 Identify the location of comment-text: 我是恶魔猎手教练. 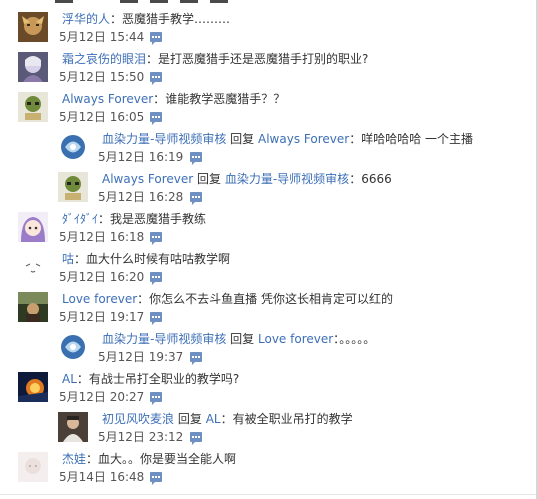
(158, 219).